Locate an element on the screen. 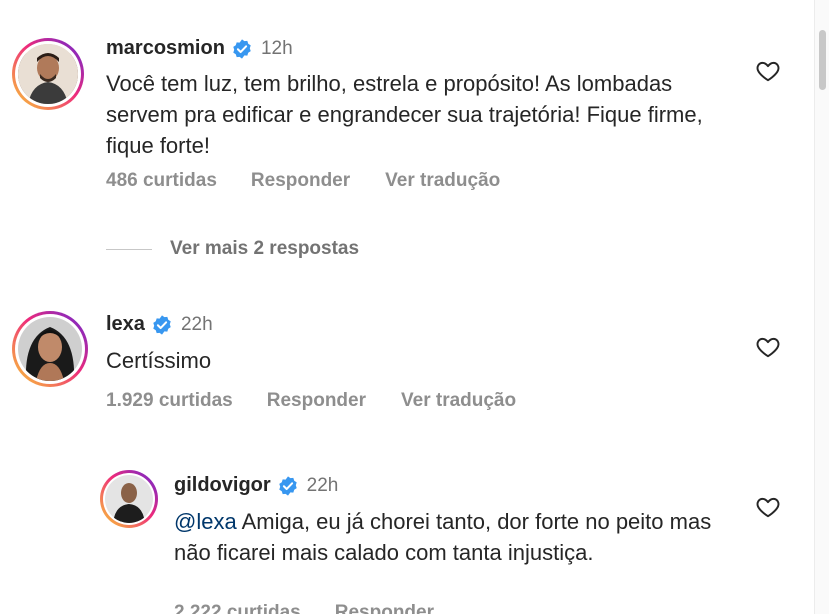 The height and width of the screenshot is (614, 829). likes-count: 1.929 curtidas is located at coordinates (169, 401).